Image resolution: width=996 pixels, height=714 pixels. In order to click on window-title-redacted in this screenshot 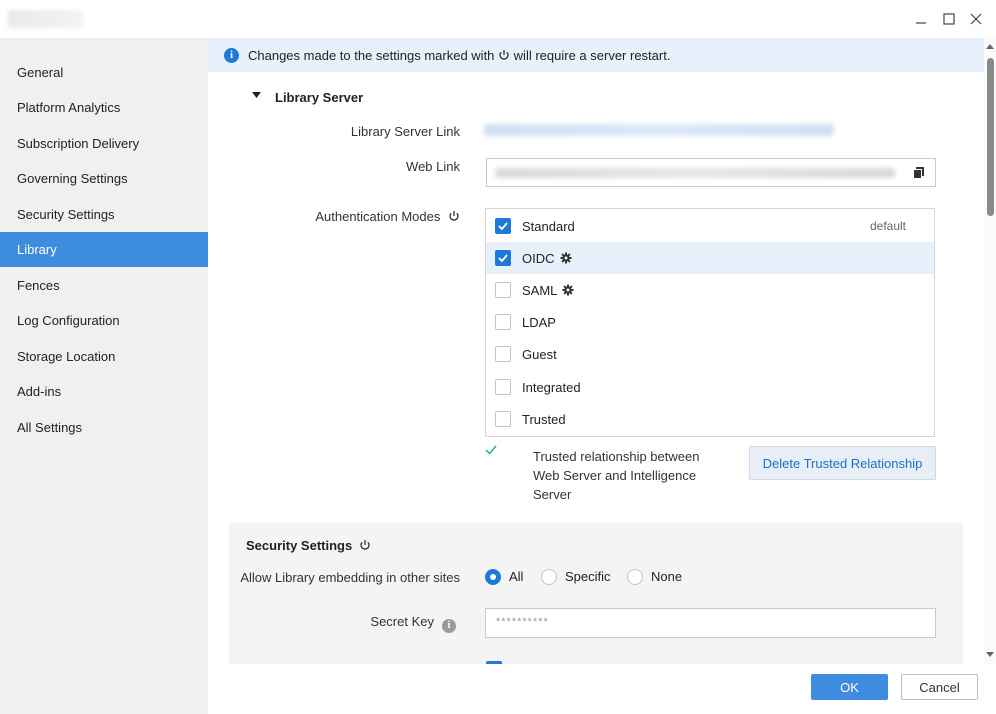, I will do `click(45, 19)`.